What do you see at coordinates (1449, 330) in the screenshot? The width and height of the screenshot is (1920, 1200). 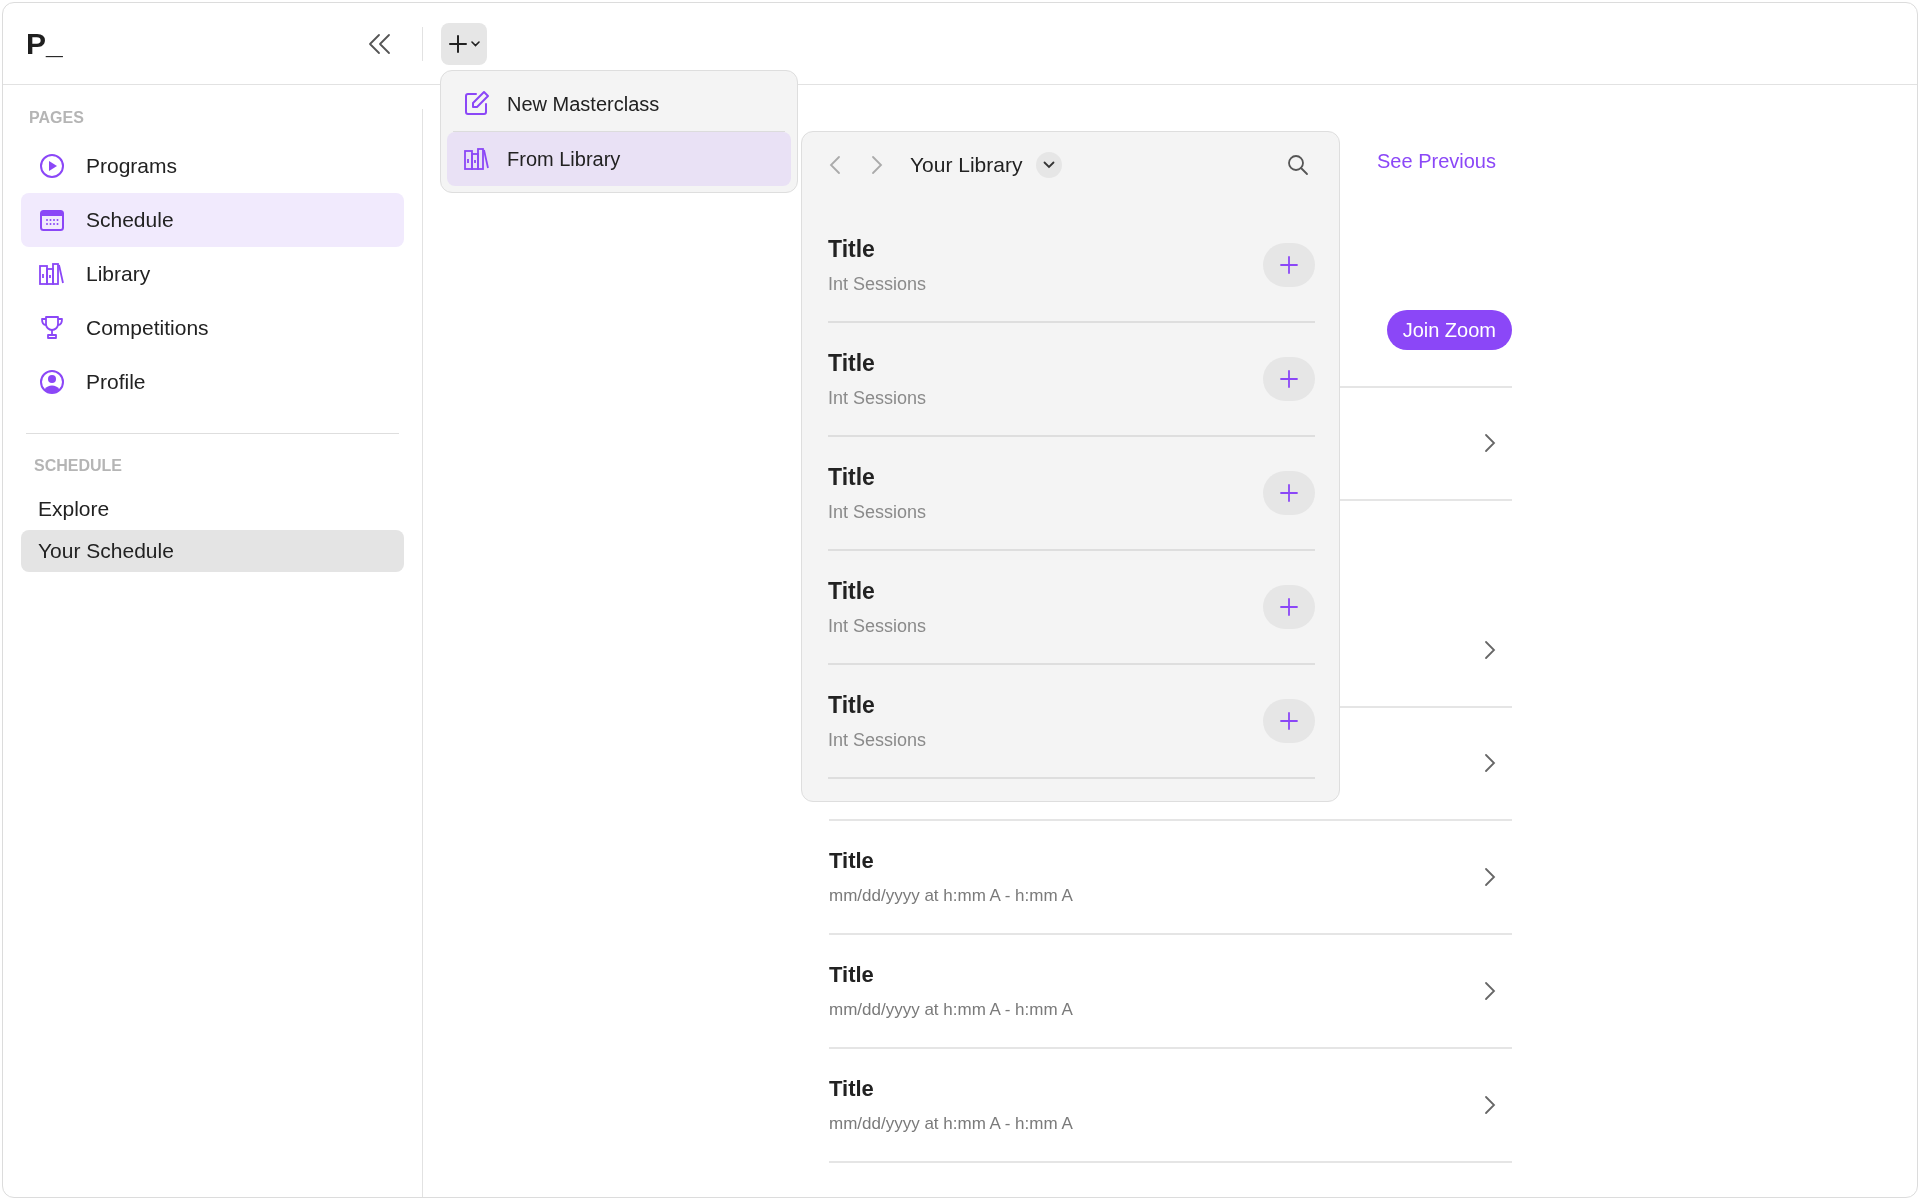 I see `join-zoom-button: Join Zoom` at bounding box center [1449, 330].